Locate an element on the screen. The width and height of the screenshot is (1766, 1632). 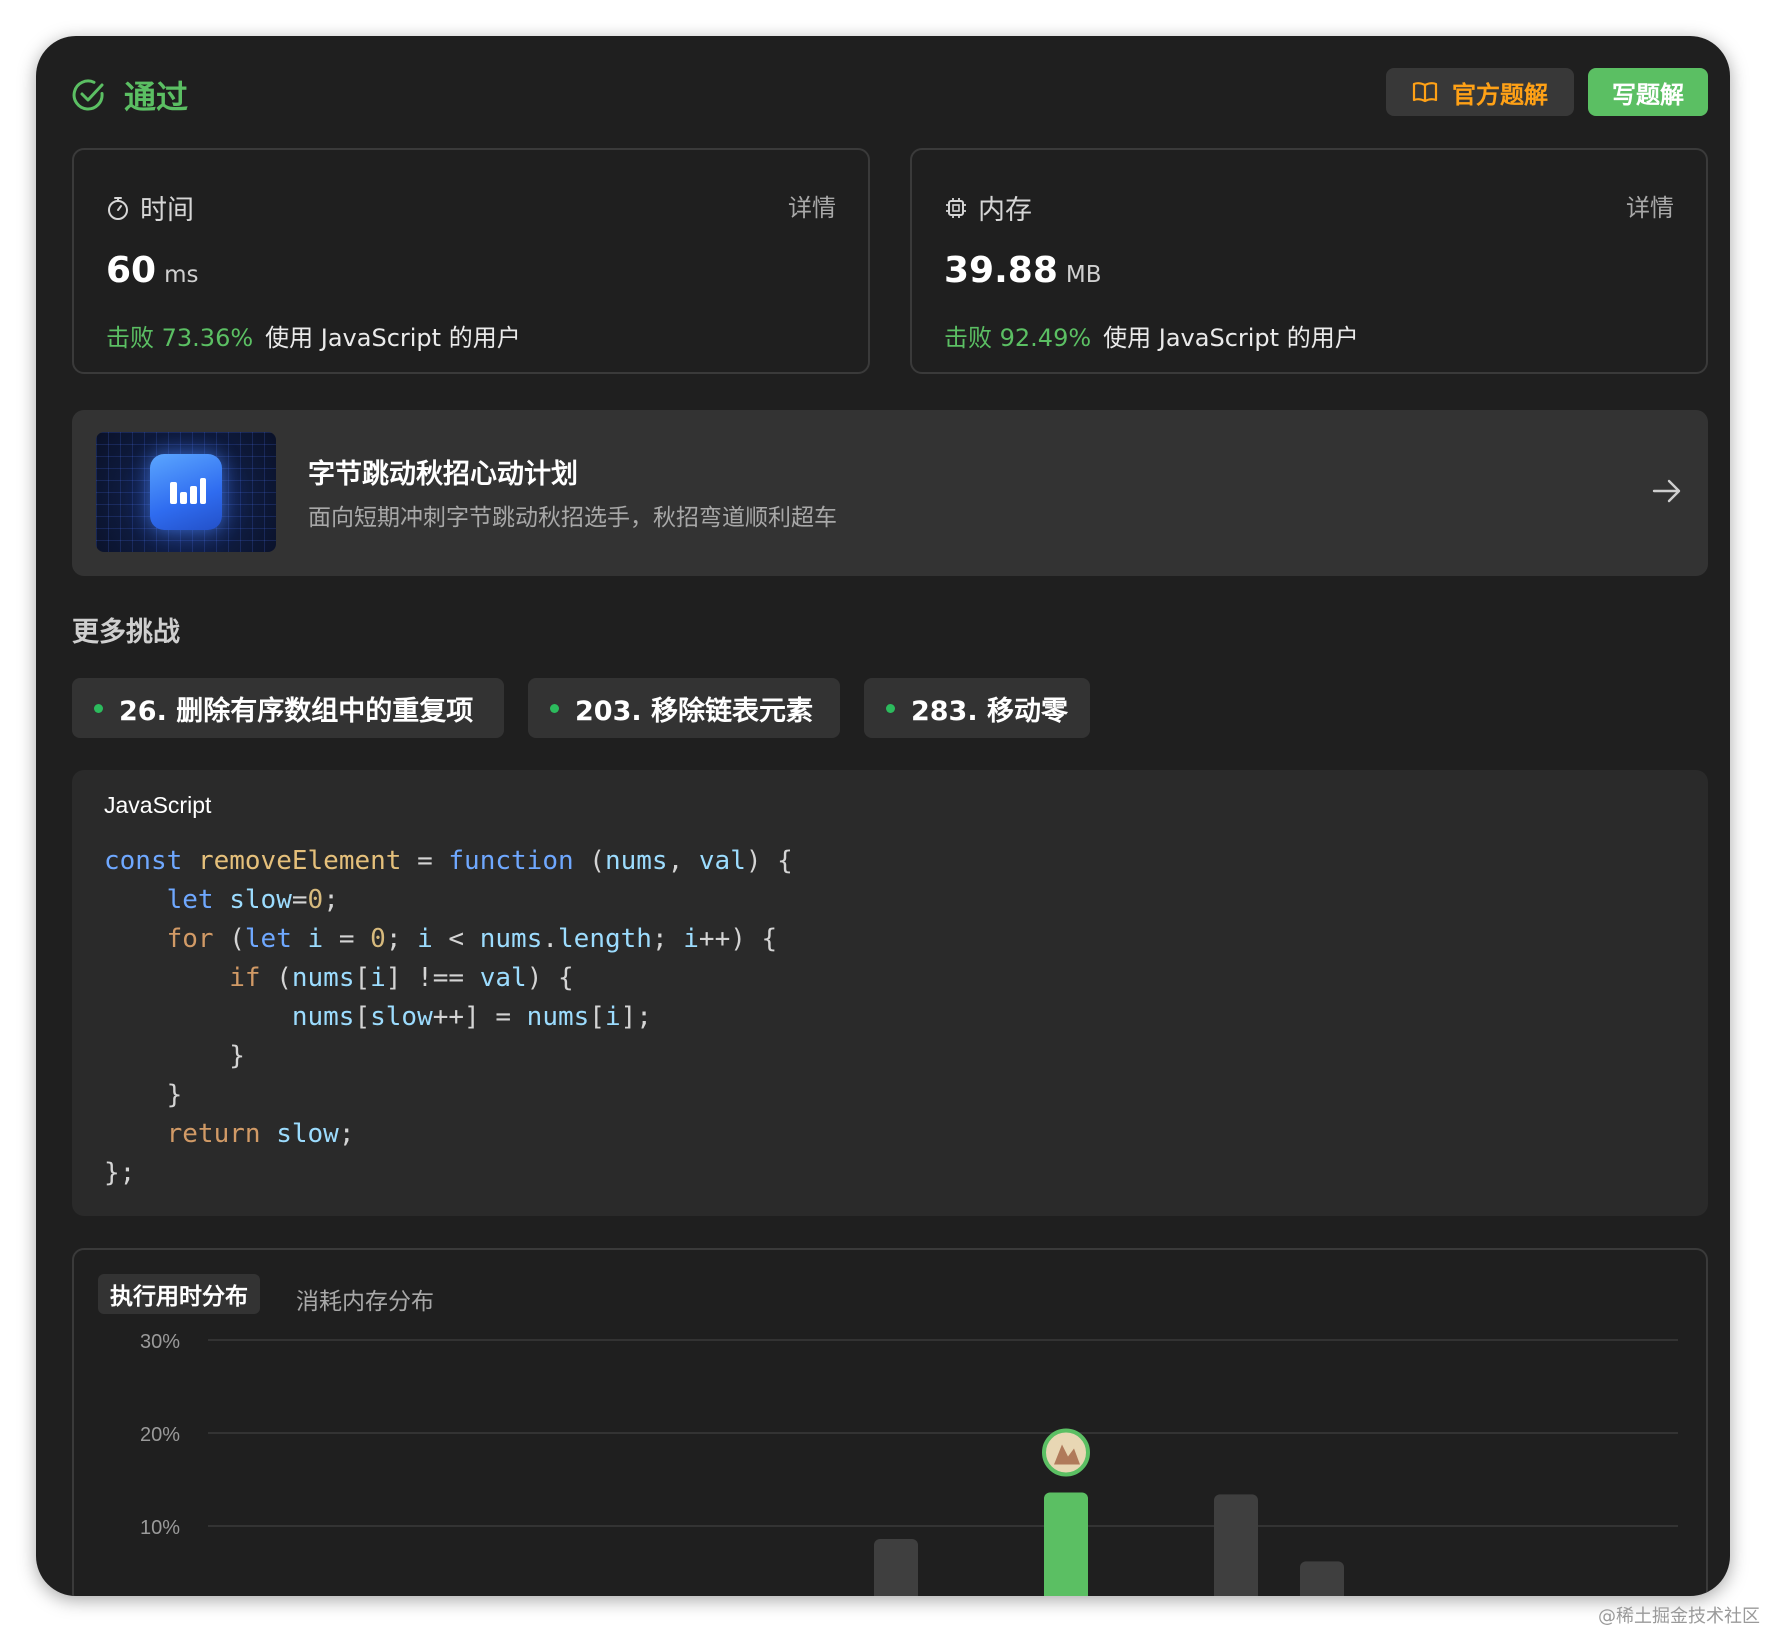
challenge-chip: 26. 删除有序数组中的重复项 is located at coordinates (288, 708).